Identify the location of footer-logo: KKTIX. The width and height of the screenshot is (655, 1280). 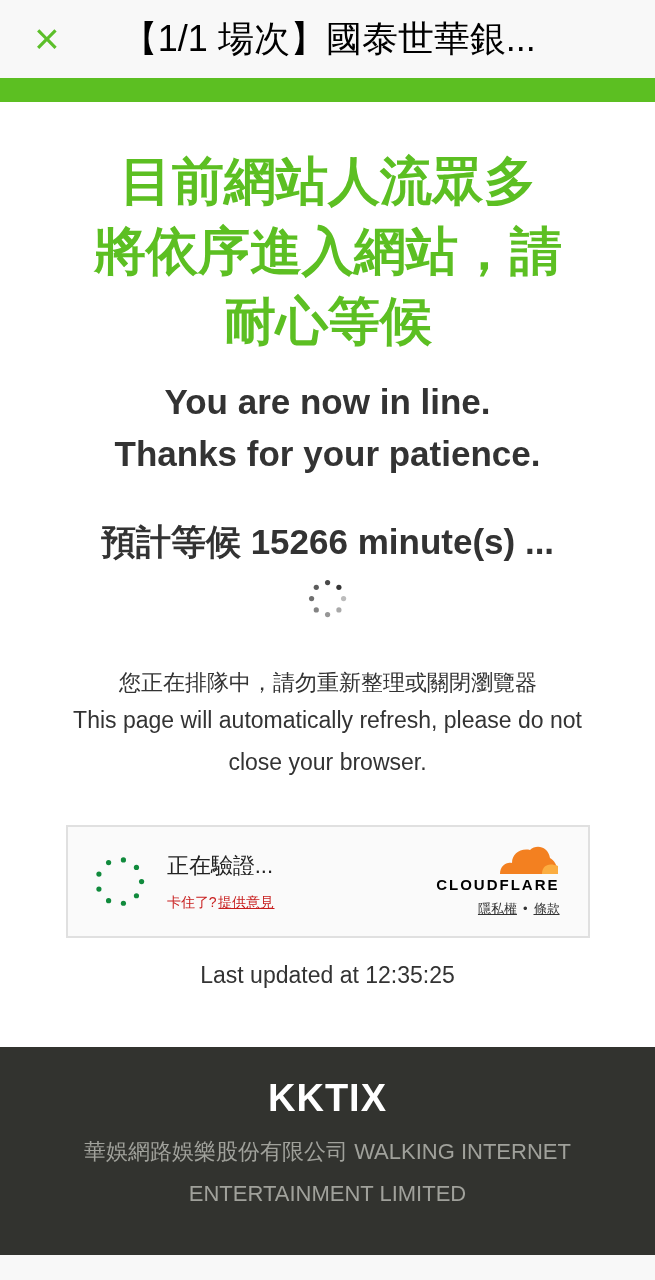
(327, 1098).